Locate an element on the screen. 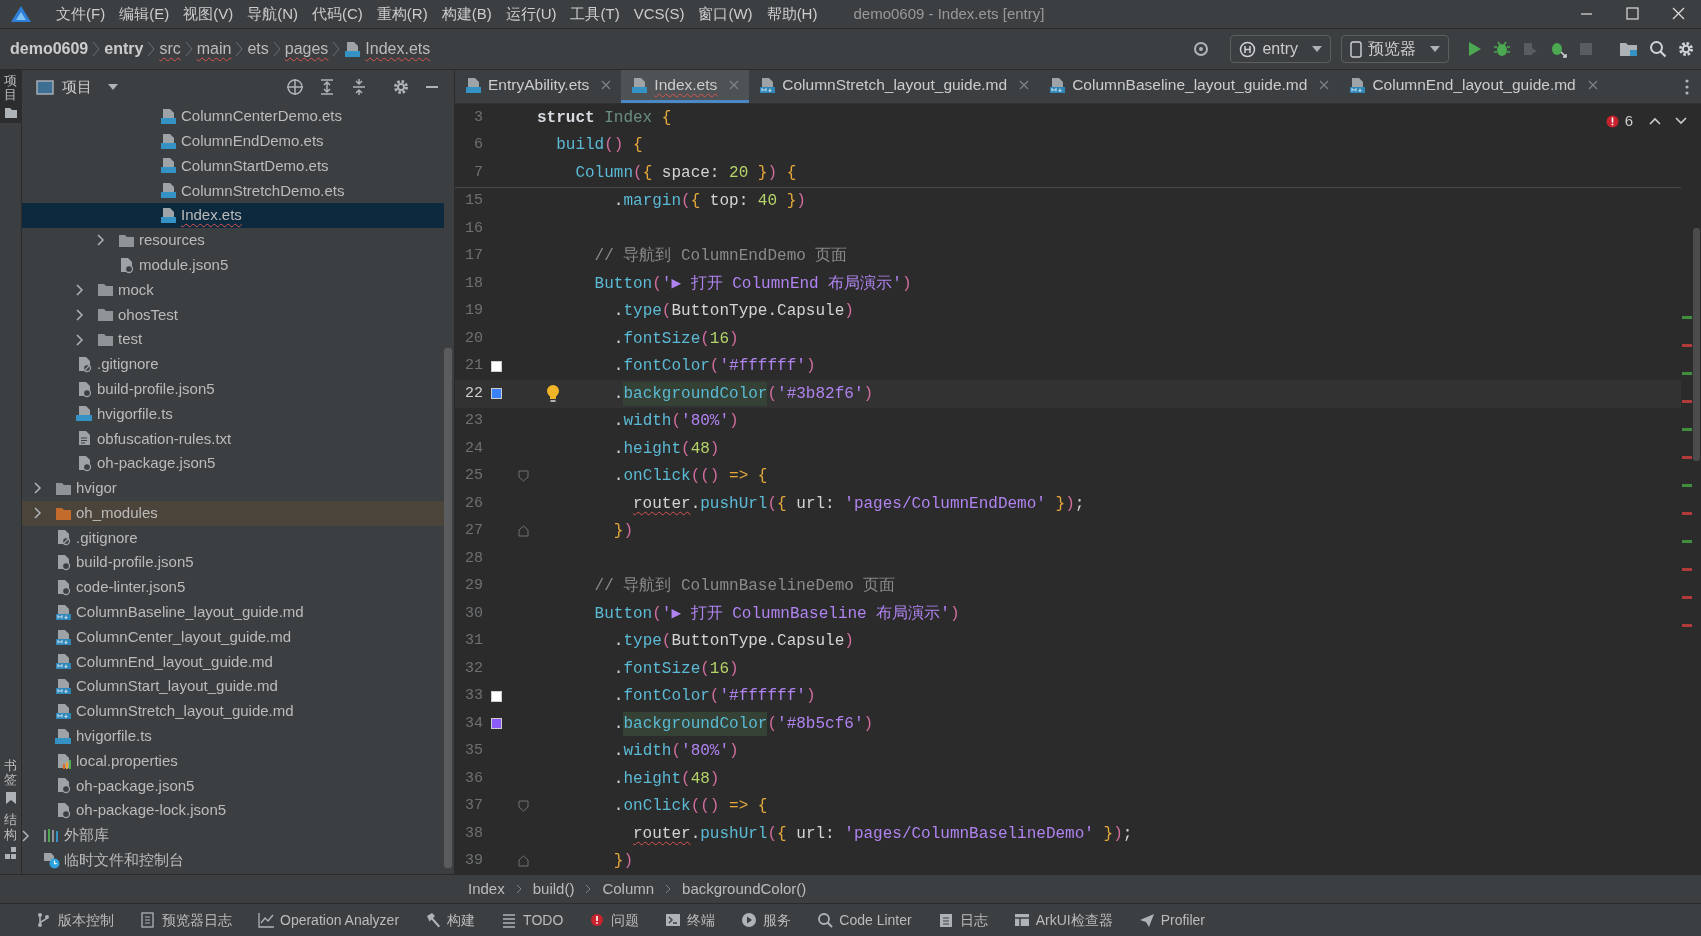 The width and height of the screenshot is (1701, 936). status-bar-button: Code Linter is located at coordinates (864, 920).